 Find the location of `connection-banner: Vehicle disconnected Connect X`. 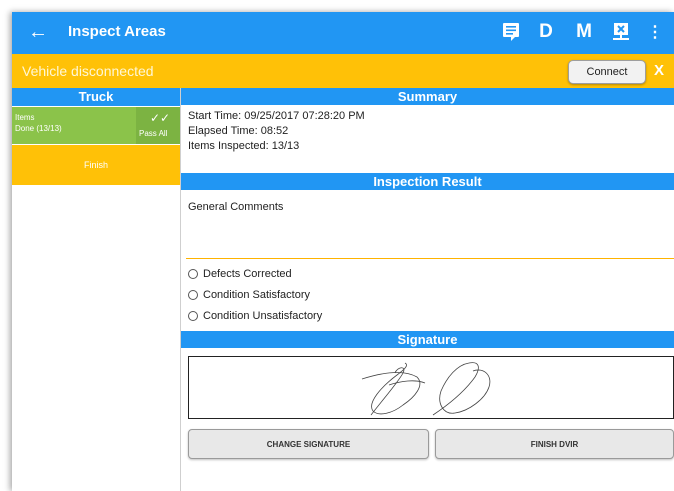

connection-banner: Vehicle disconnected Connect X is located at coordinates (343, 71).